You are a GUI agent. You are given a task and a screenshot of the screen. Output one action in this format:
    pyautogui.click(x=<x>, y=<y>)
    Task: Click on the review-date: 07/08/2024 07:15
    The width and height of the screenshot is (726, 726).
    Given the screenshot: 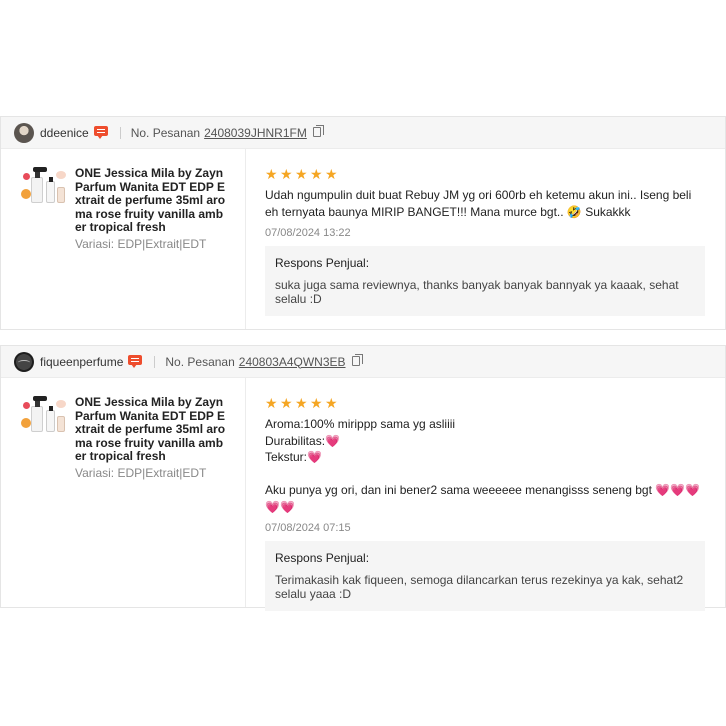 What is the action you would take?
    pyautogui.click(x=308, y=528)
    